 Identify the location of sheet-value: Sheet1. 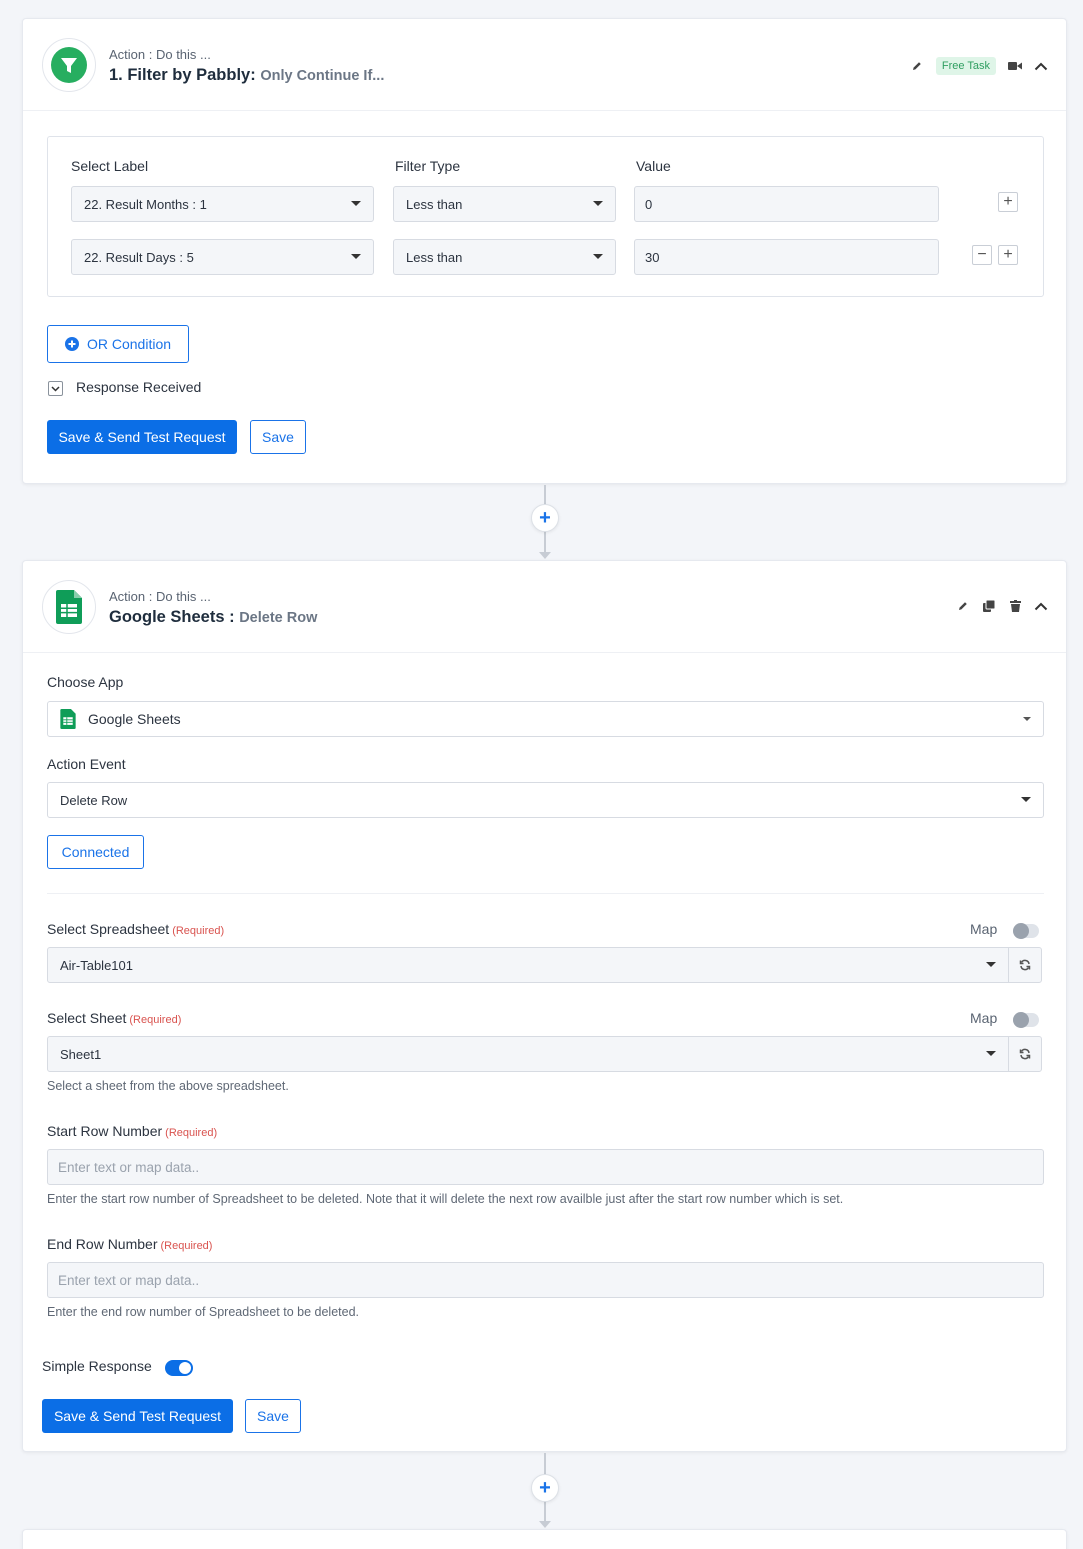
(81, 1054).